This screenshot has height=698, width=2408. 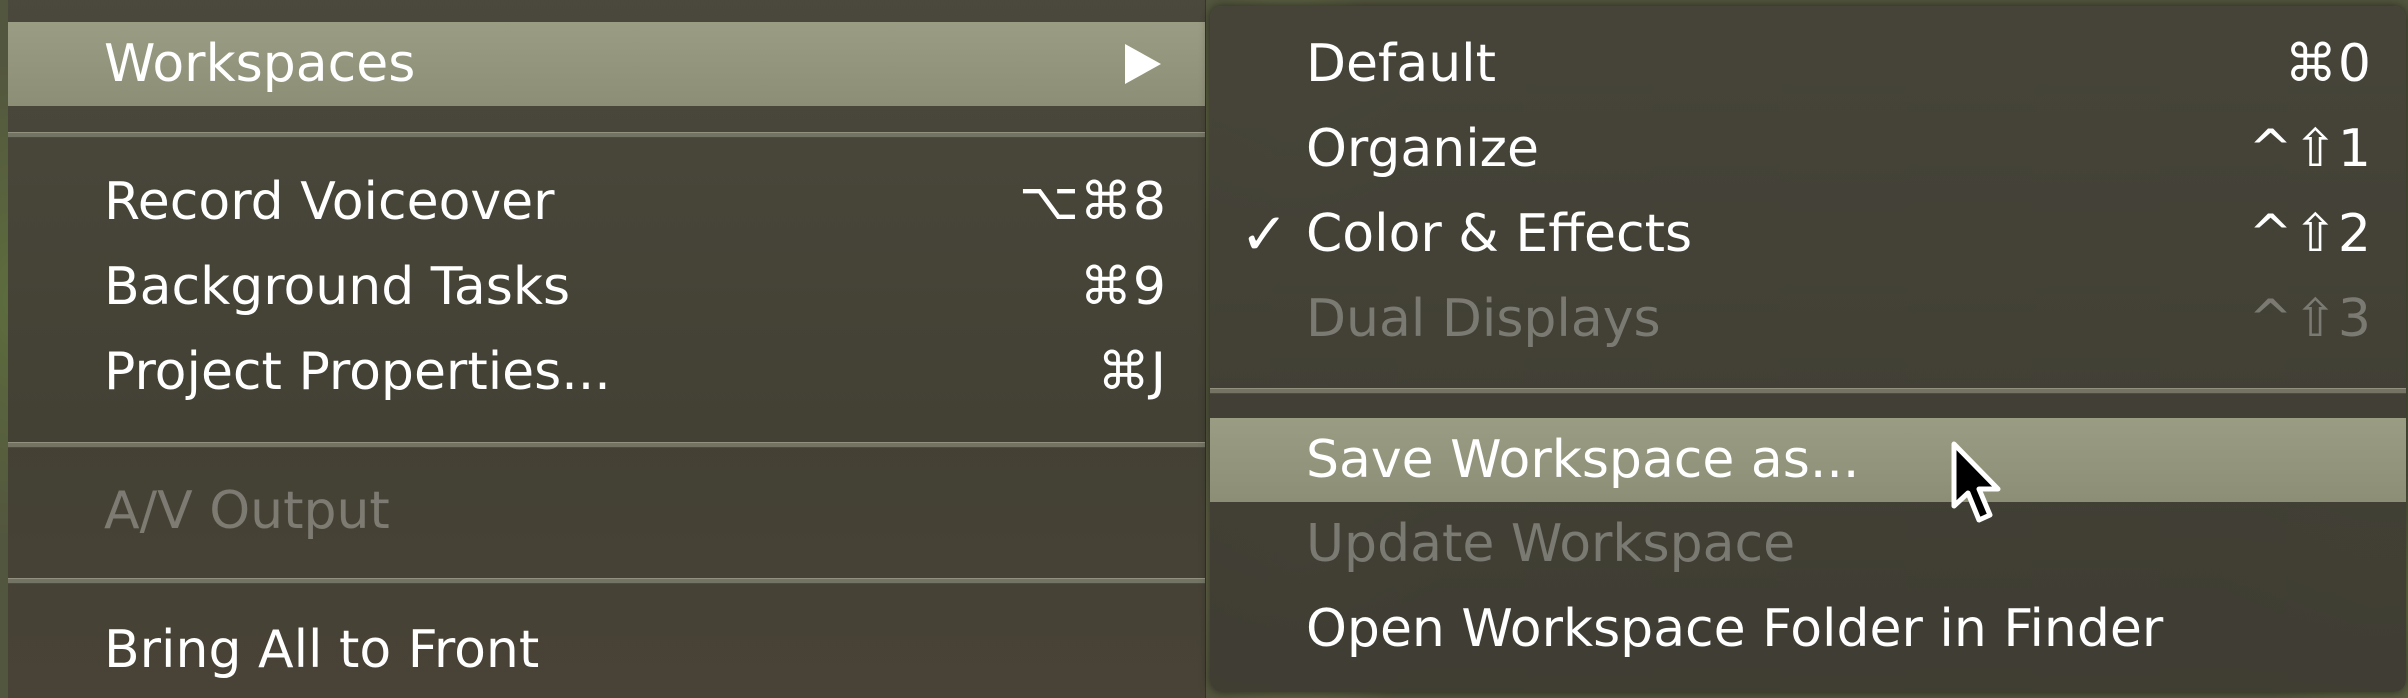 What do you see at coordinates (260, 64) in the screenshot?
I see `menu-item-label: Workspaces` at bounding box center [260, 64].